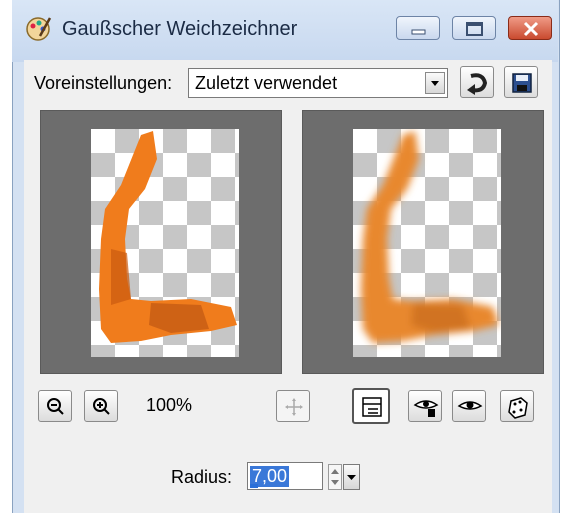  I want to click on zoom-in-button, so click(101, 406).